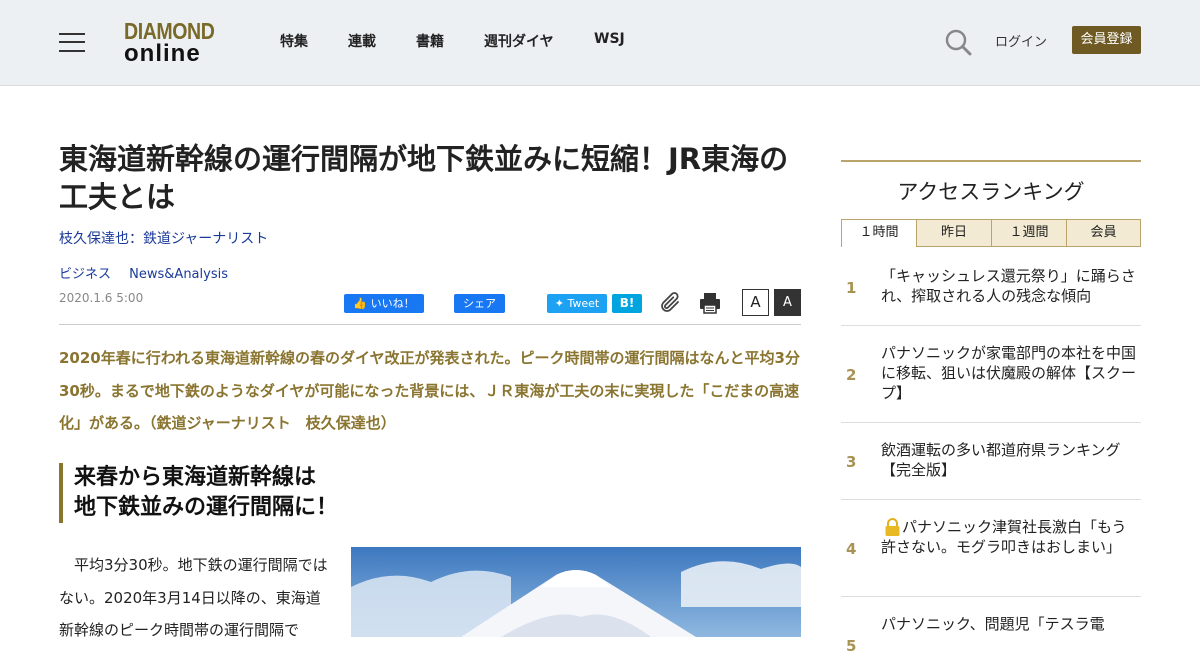 The image size is (1200, 655). Describe the element at coordinates (360, 303) in the screenshot. I see `thumbs-up-icon: 👍` at that location.